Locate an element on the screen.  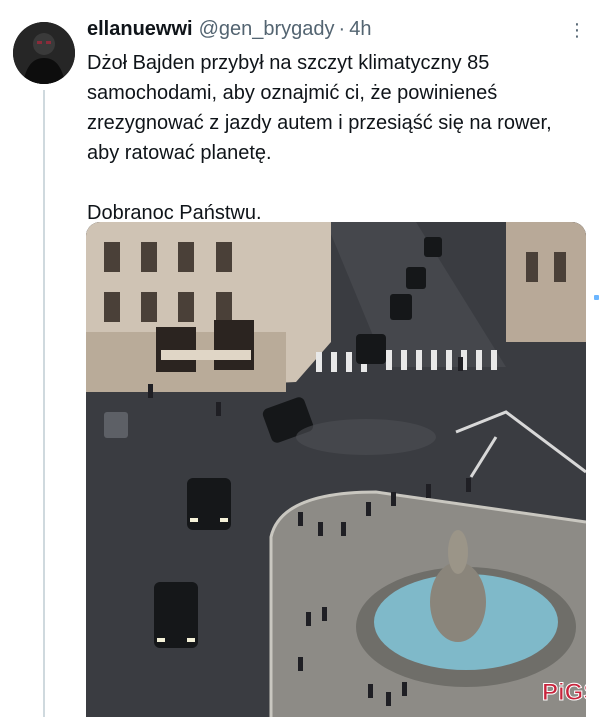
watermark-logo: PiGS is located at coordinates (564, 693).